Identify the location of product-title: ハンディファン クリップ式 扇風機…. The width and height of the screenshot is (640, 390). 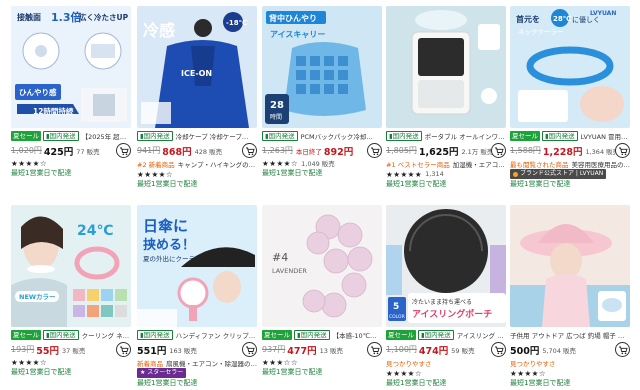
(216, 335).